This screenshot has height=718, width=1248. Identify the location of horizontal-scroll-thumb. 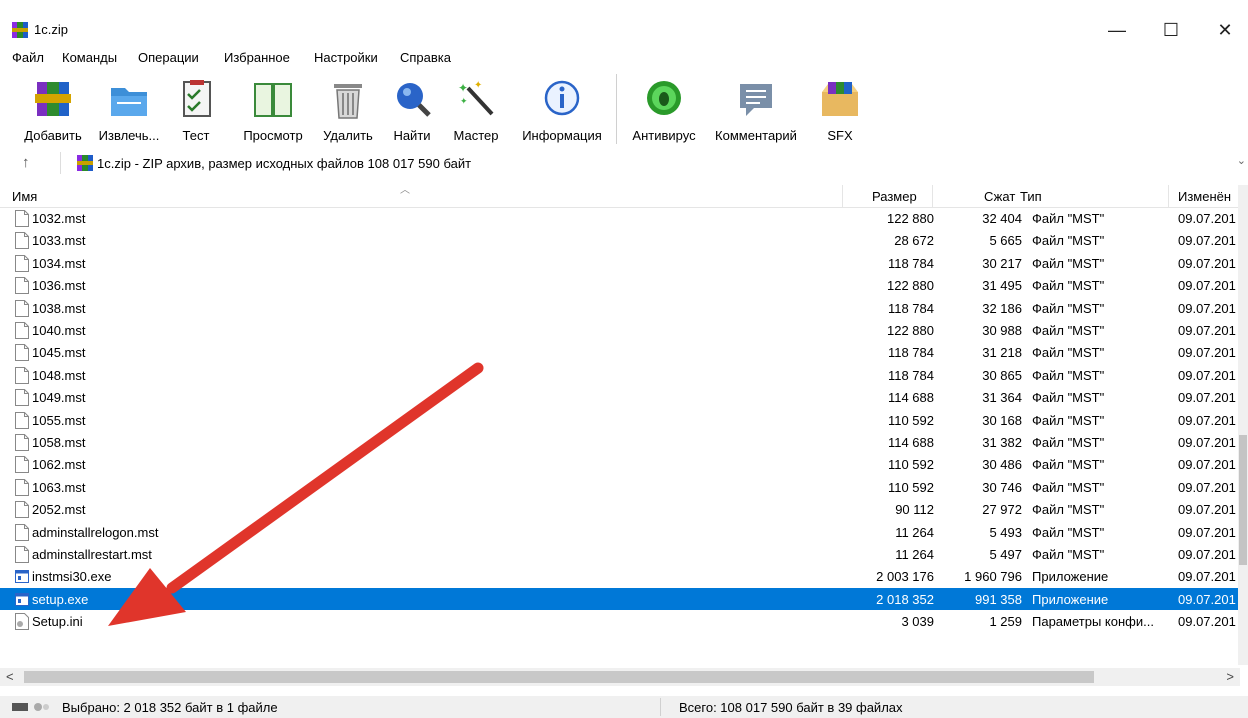
(559, 677).